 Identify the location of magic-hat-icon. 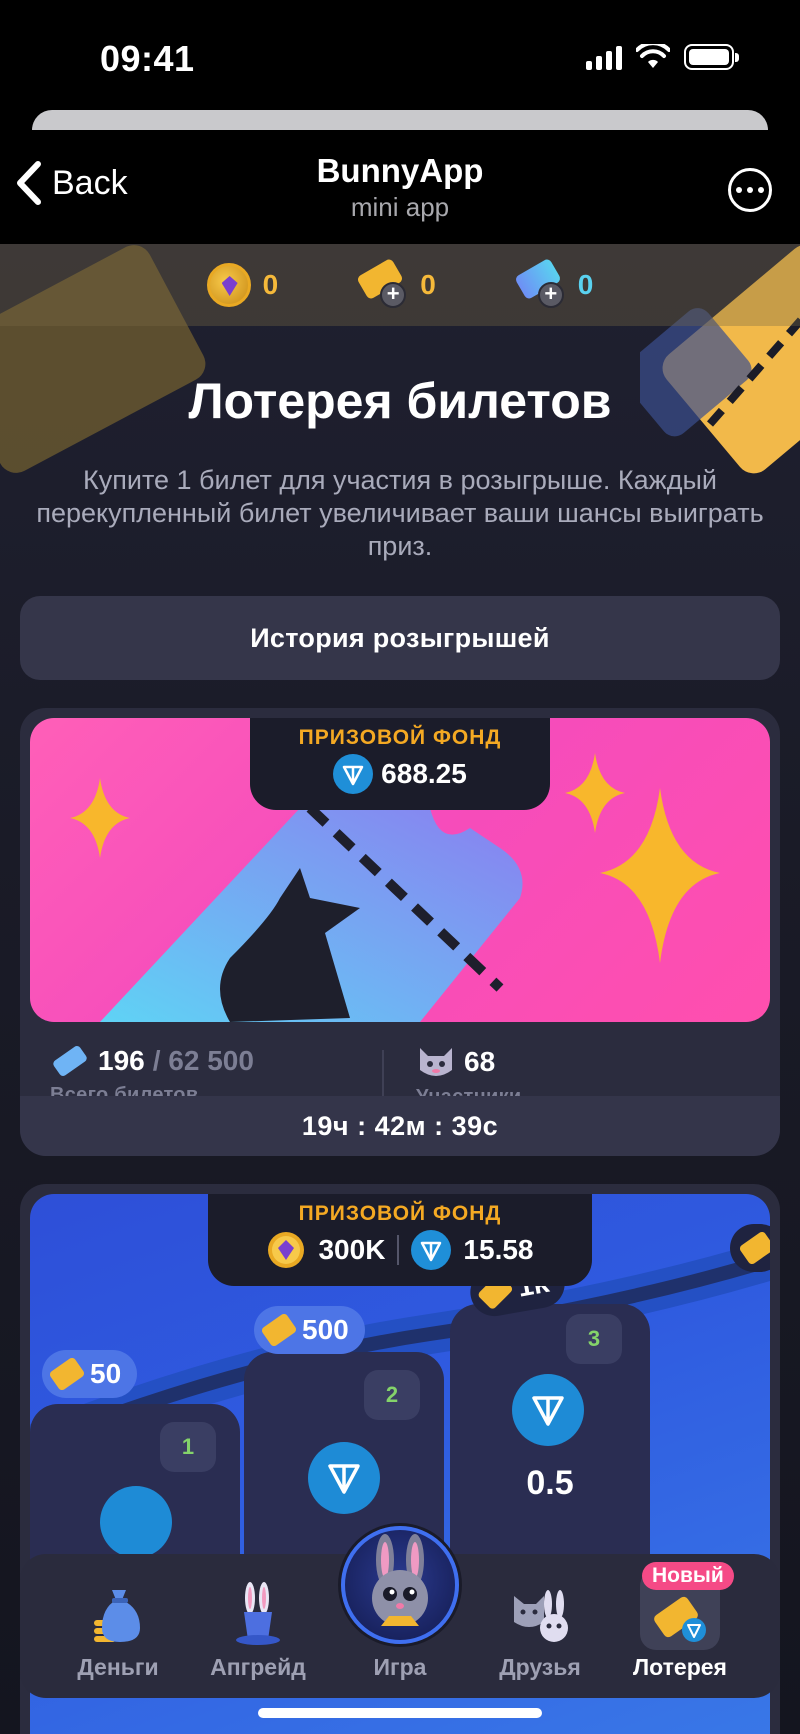
(258, 1613).